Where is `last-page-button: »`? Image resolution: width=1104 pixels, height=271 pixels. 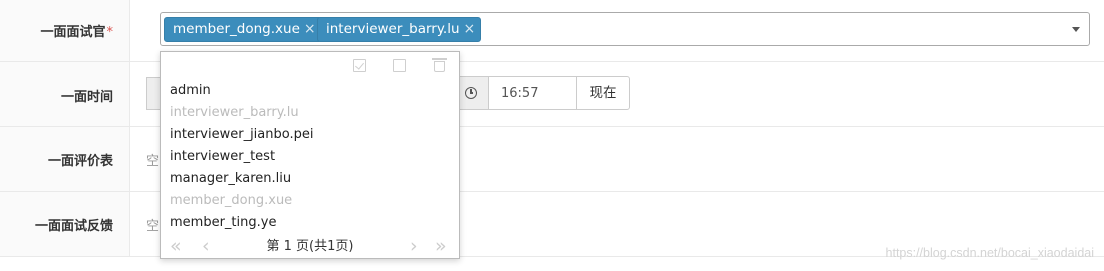 last-page-button: » is located at coordinates (441, 246).